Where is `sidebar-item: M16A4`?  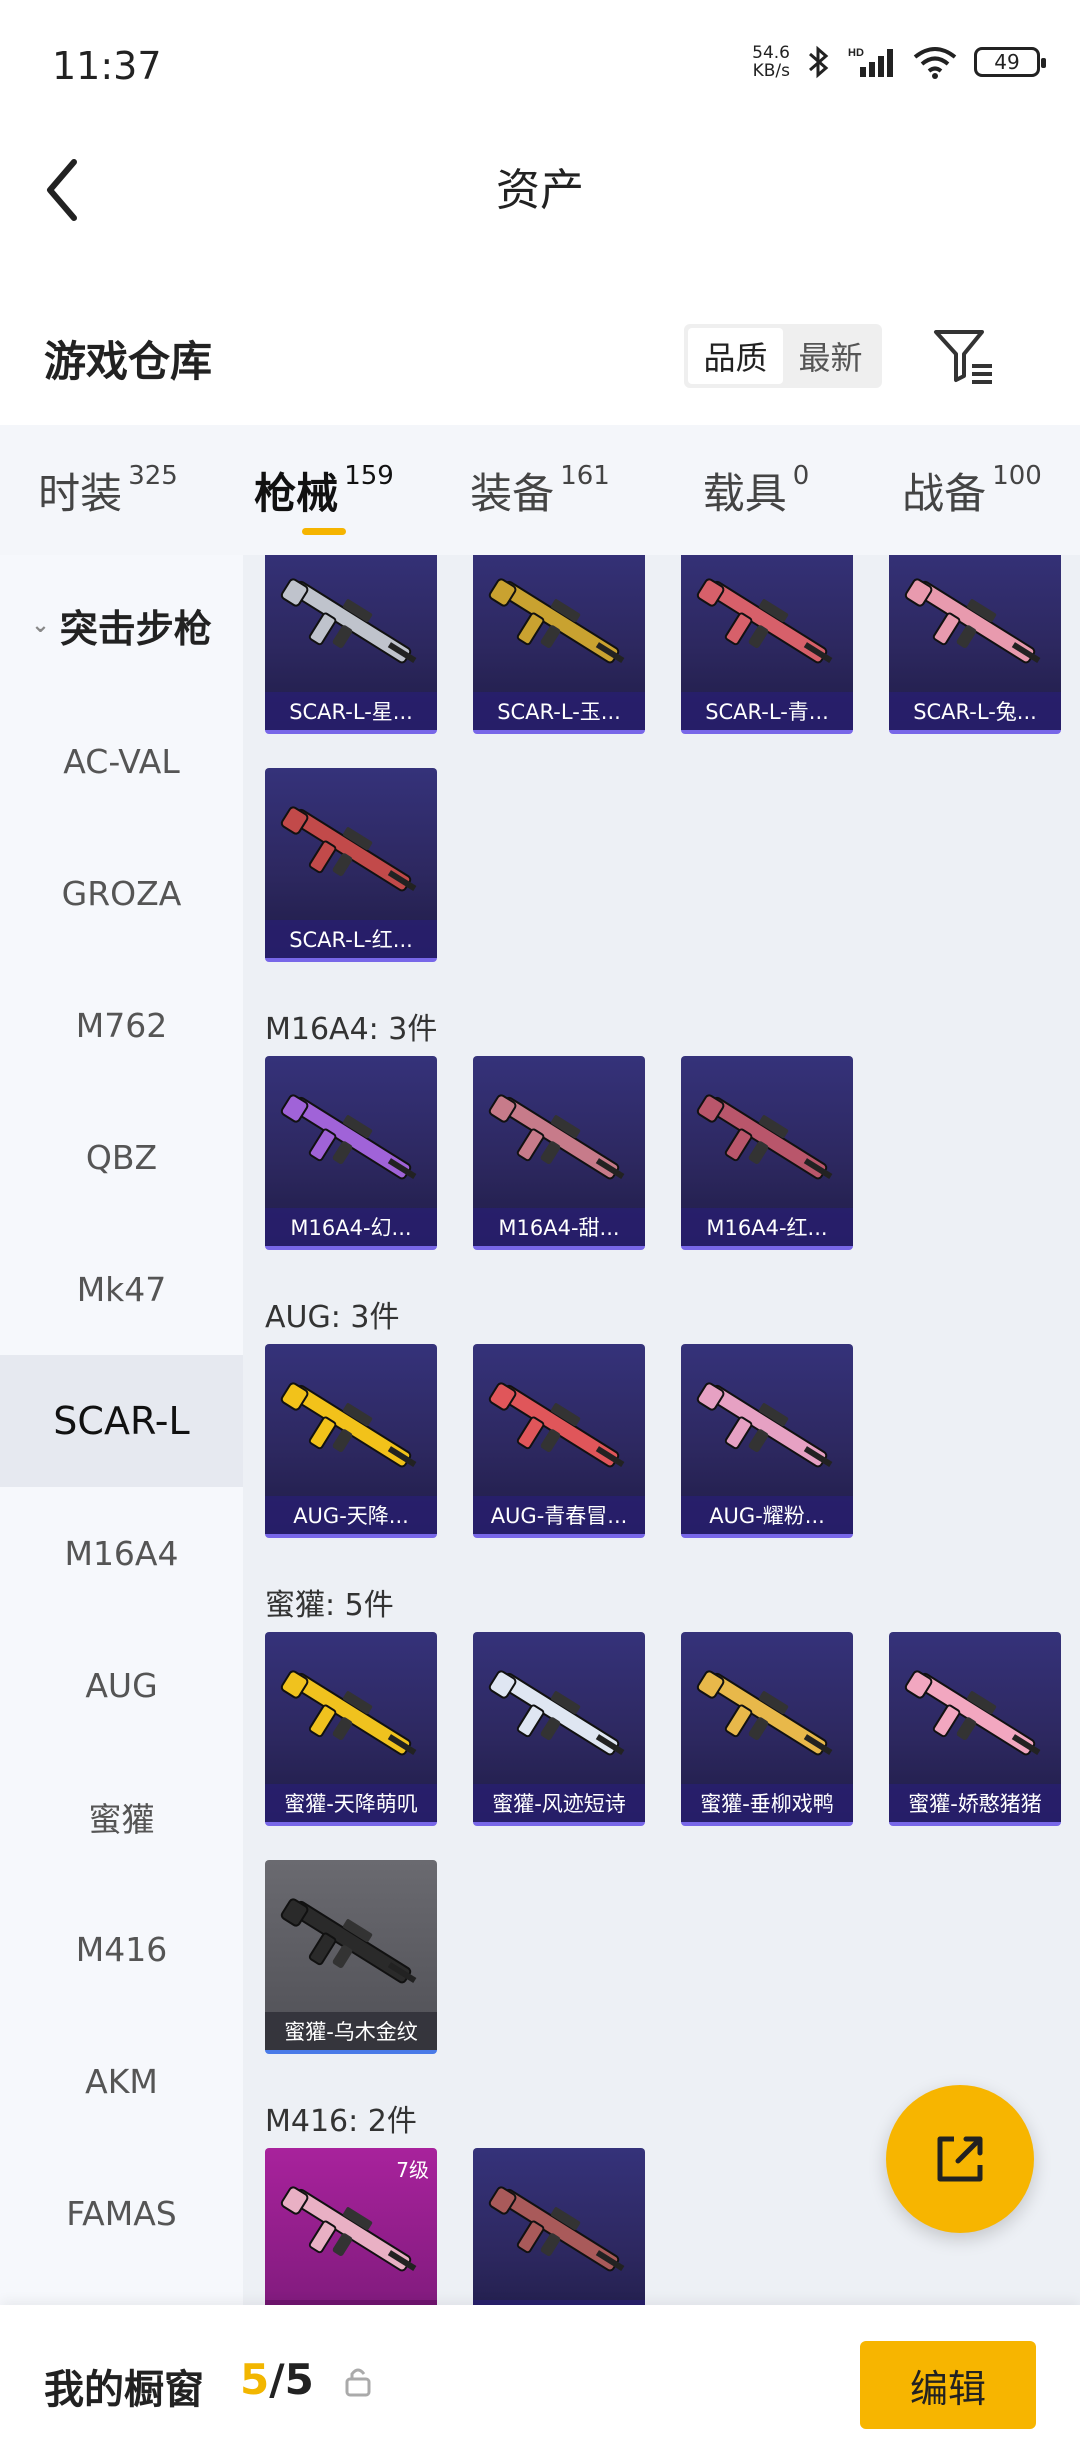 sidebar-item: M16A4 is located at coordinates (121, 1553).